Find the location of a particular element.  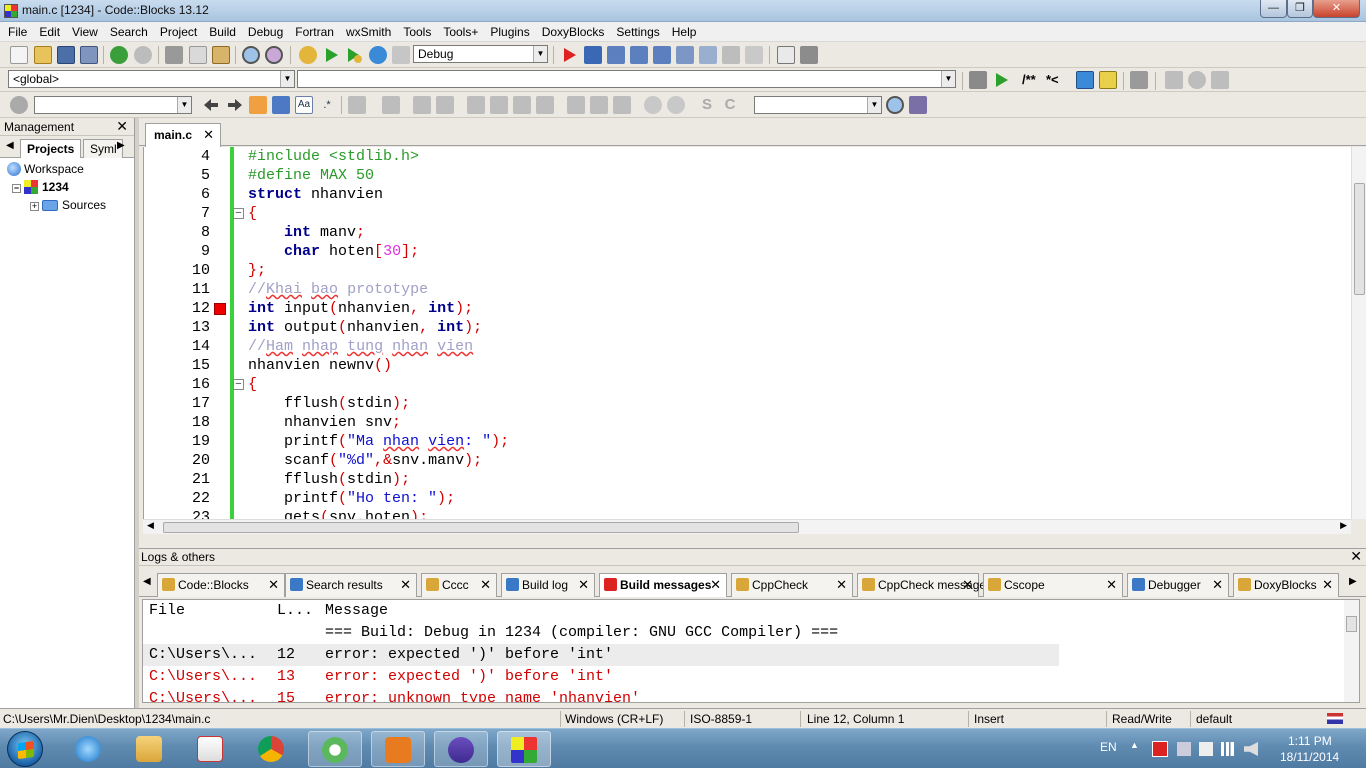

menu-search: Search is located at coordinates (129, 31).